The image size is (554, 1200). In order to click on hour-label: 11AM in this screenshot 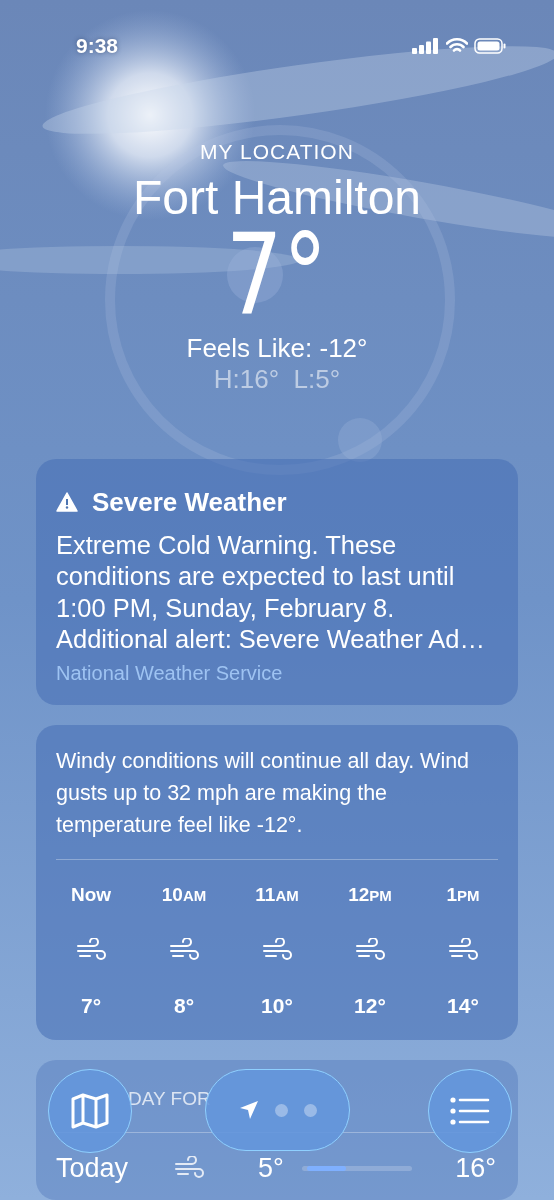, I will do `click(277, 894)`.